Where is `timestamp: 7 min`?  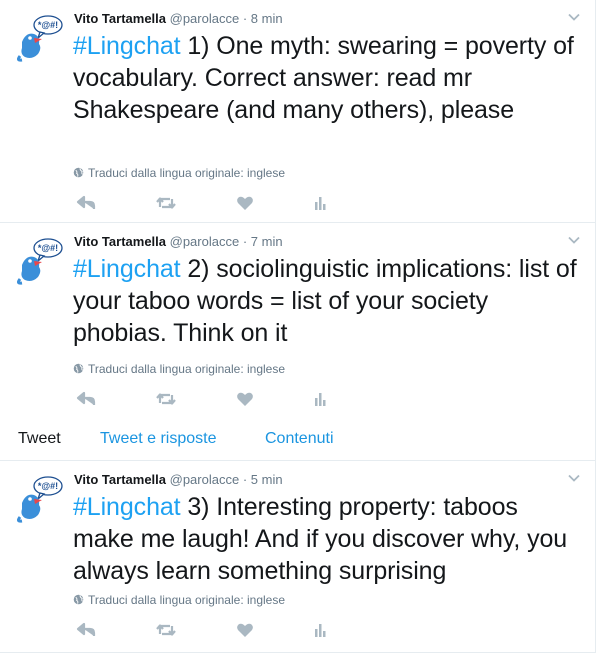 timestamp: 7 min is located at coordinates (267, 241).